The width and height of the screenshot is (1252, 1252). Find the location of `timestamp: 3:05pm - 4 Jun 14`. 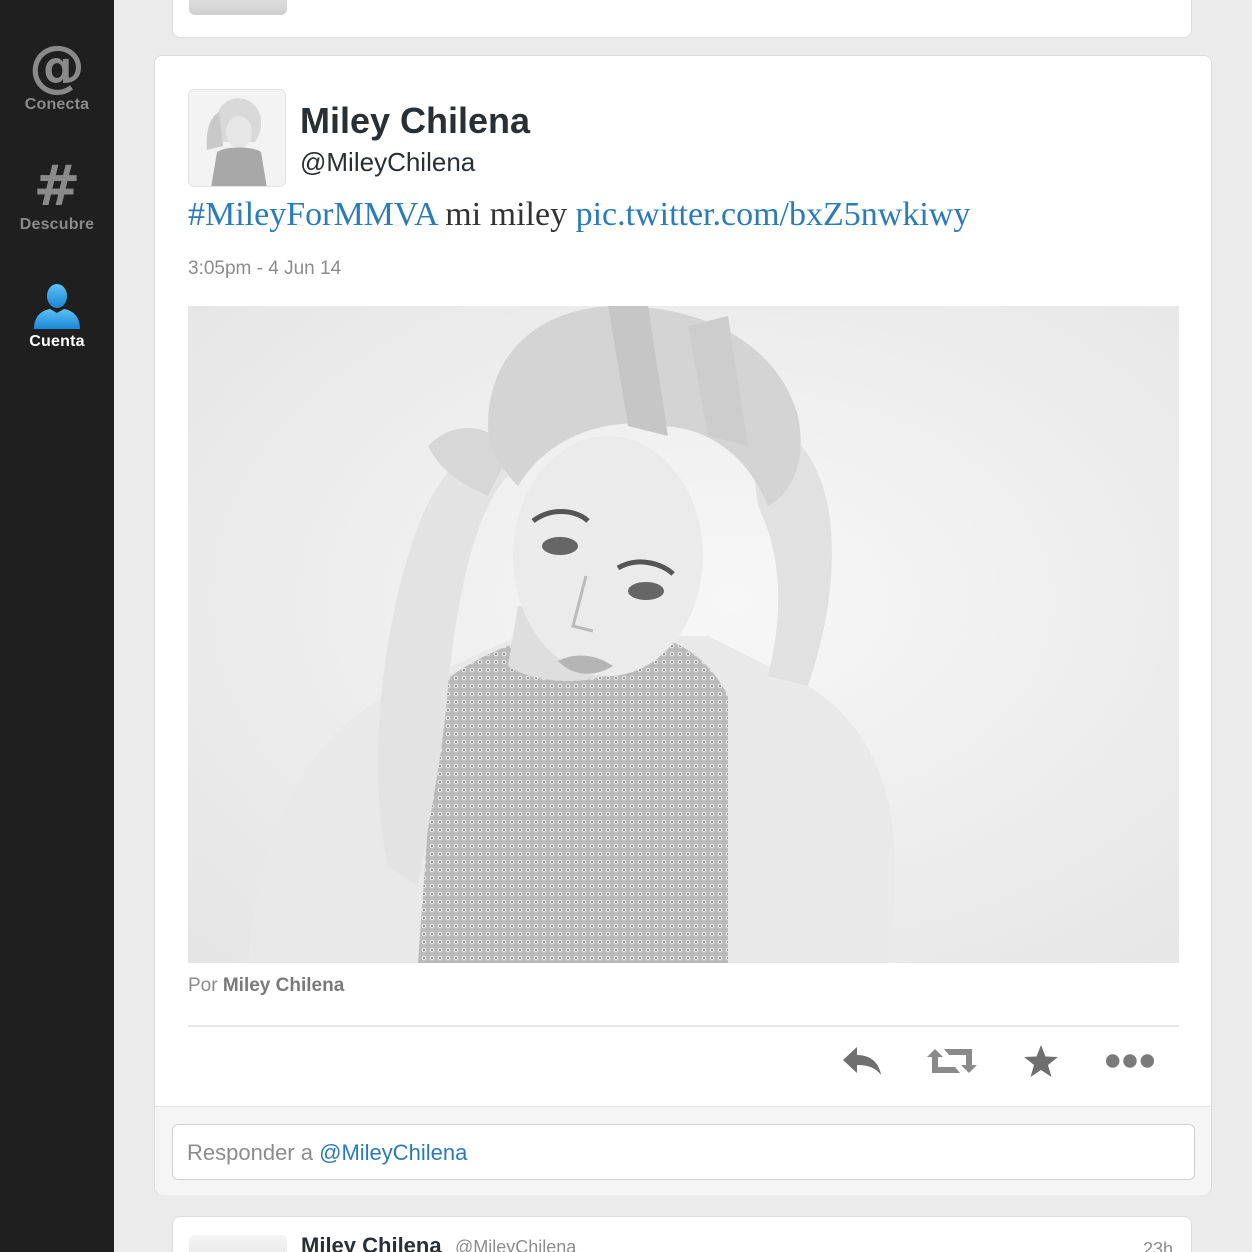

timestamp: 3:05pm - 4 Jun 14 is located at coordinates (264, 269).